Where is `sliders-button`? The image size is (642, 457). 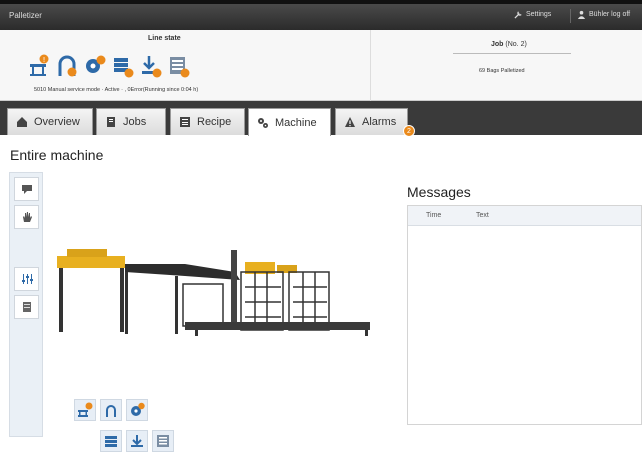 sliders-button is located at coordinates (26, 279).